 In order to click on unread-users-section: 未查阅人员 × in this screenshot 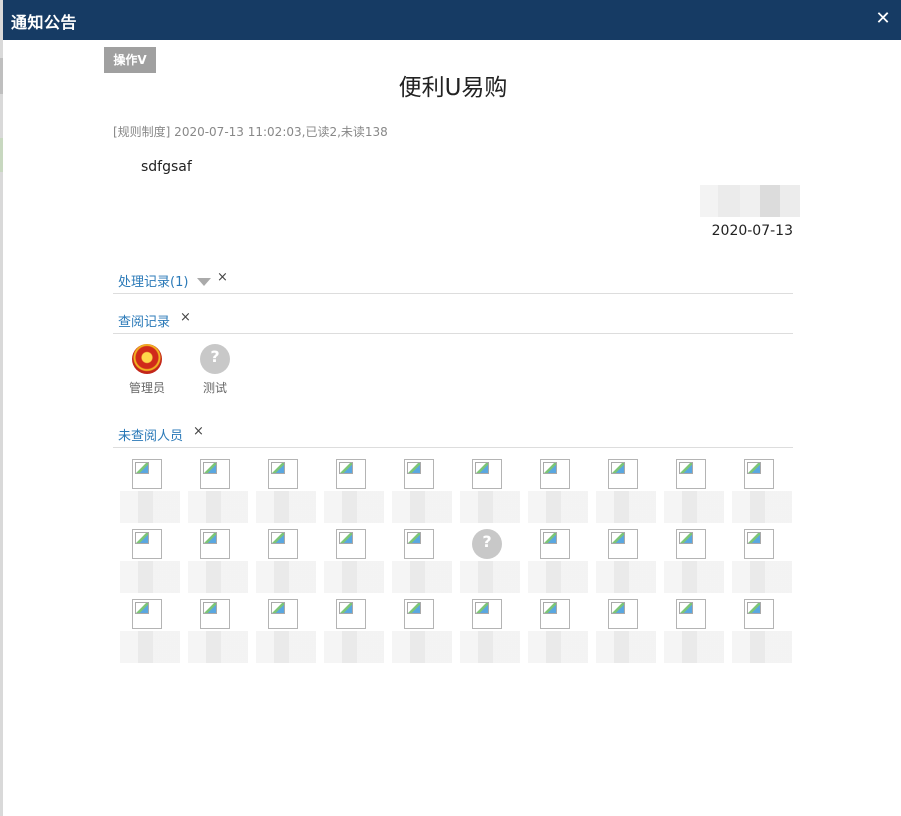, I will do `click(453, 434)`.